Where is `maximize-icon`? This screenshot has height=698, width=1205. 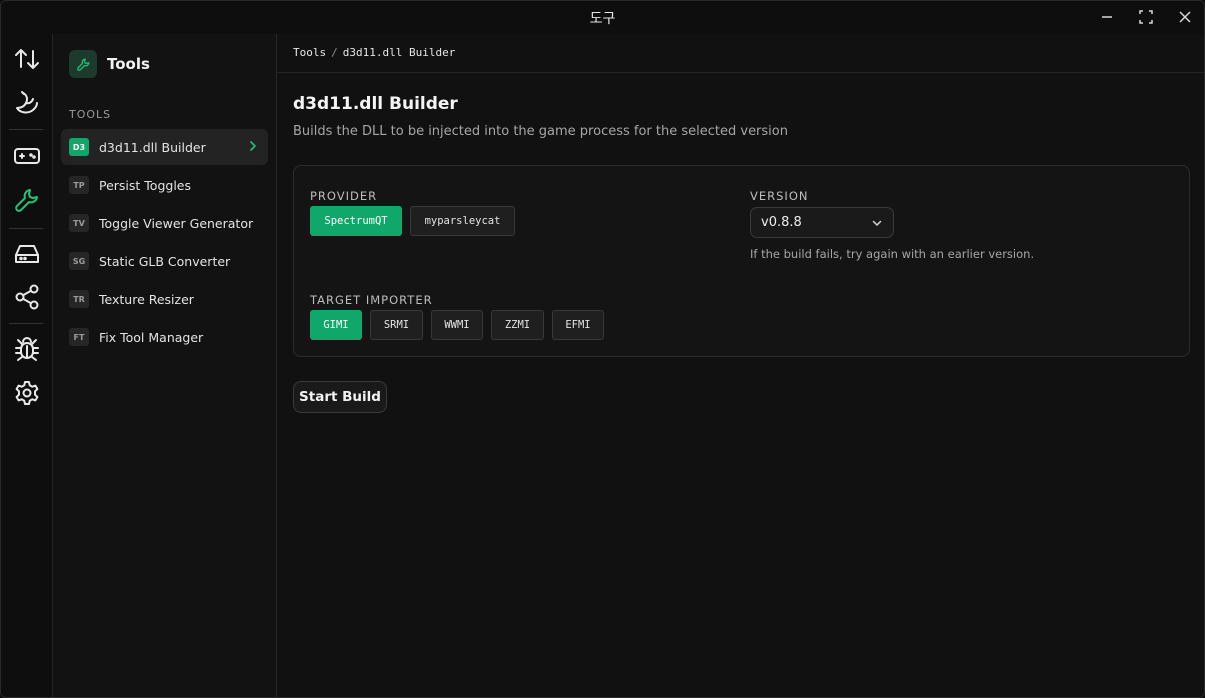 maximize-icon is located at coordinates (1146, 17).